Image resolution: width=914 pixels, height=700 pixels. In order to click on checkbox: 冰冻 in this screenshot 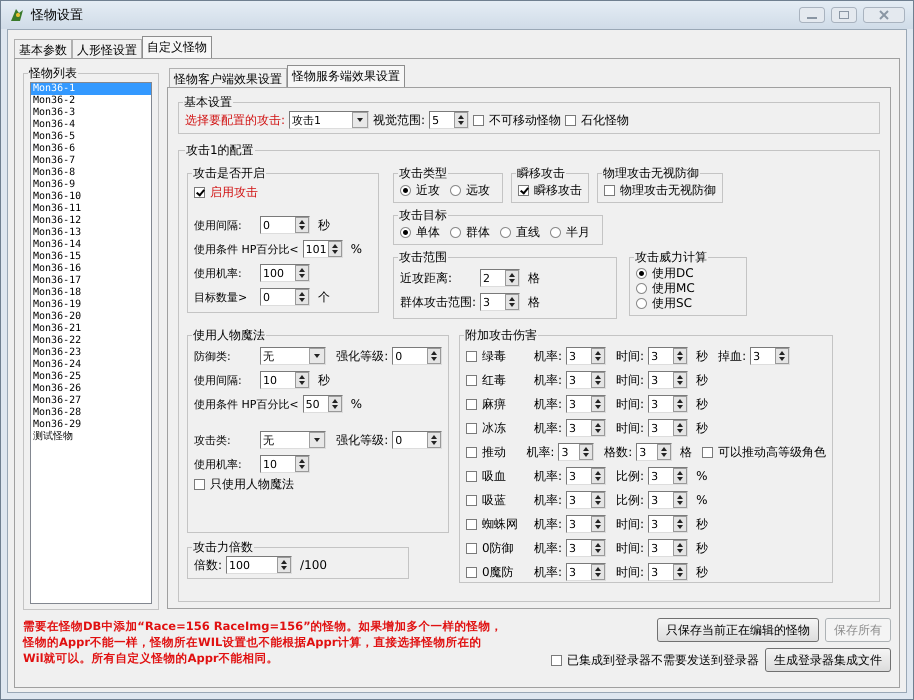, I will do `click(498, 428)`.